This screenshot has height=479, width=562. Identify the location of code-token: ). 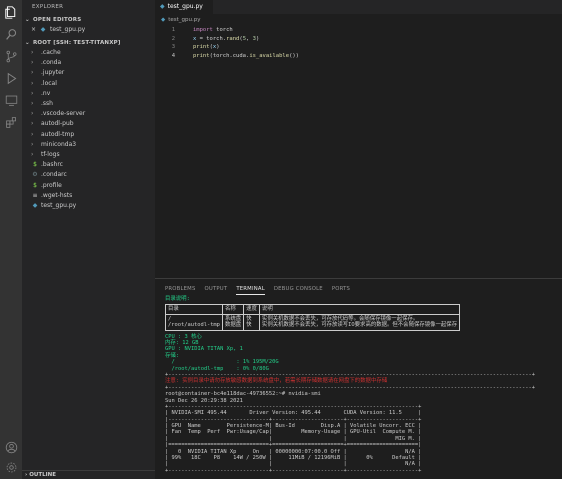
(257, 38).